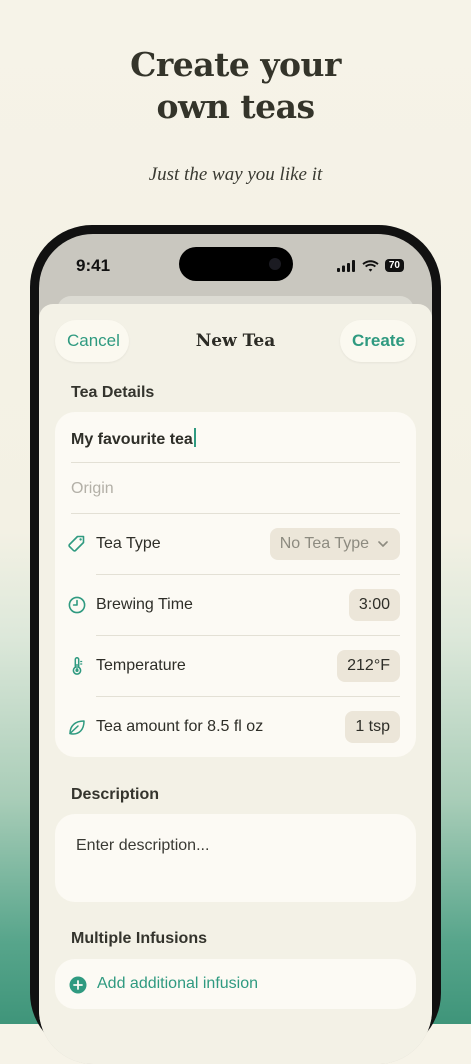  What do you see at coordinates (235, 86) in the screenshot?
I see `promo-headline: Create your own teas` at bounding box center [235, 86].